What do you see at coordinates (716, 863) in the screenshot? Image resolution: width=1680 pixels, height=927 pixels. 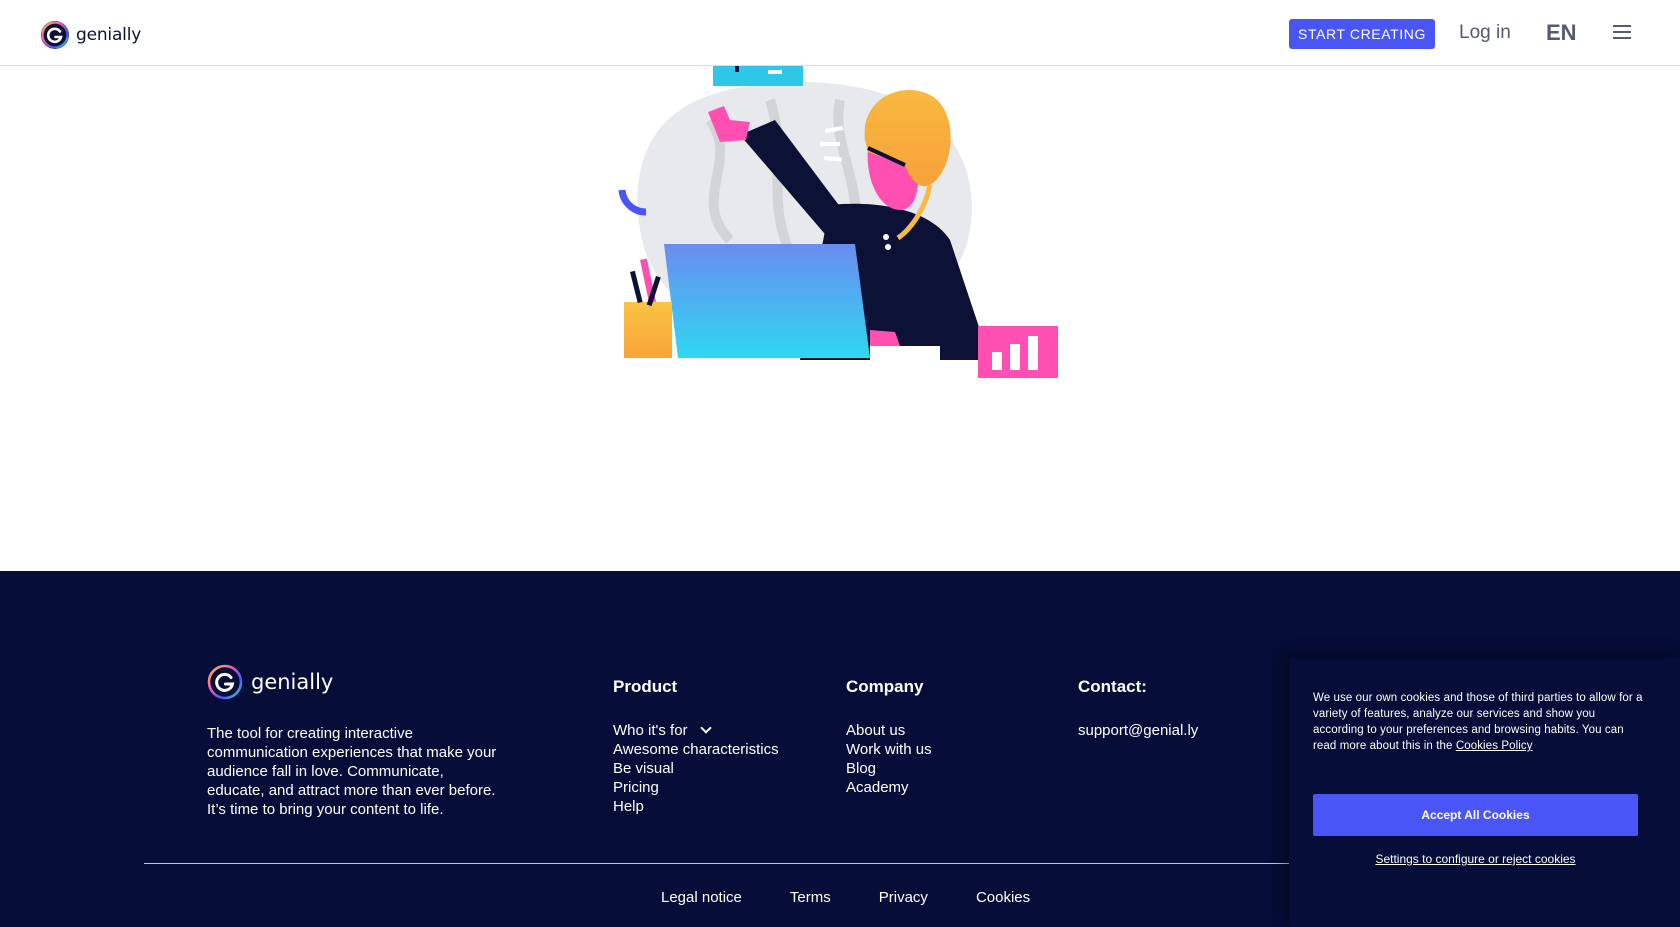 I see `footer-divider` at bounding box center [716, 863].